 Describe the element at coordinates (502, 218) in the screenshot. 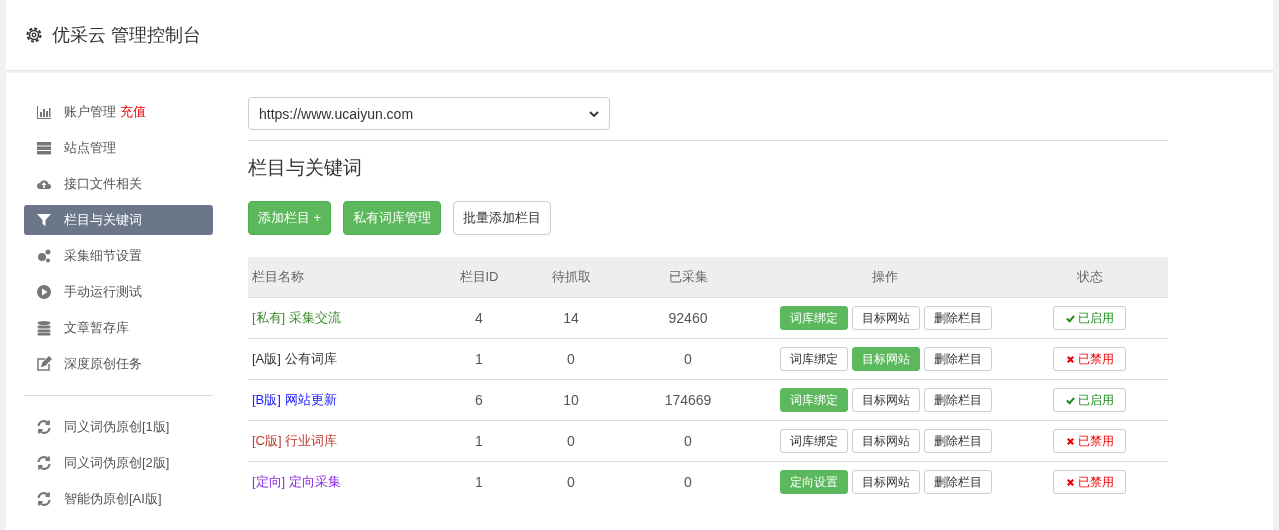

I see `toolbar-button: 批量添加栏目` at that location.